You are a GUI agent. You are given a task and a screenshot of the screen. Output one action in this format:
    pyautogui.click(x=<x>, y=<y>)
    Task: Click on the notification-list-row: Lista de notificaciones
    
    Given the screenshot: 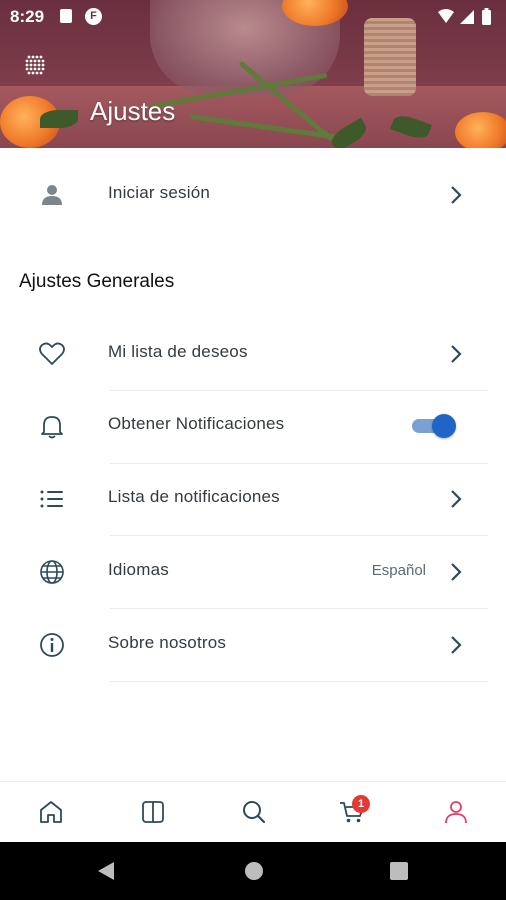 What is the action you would take?
    pyautogui.click(x=253, y=498)
    